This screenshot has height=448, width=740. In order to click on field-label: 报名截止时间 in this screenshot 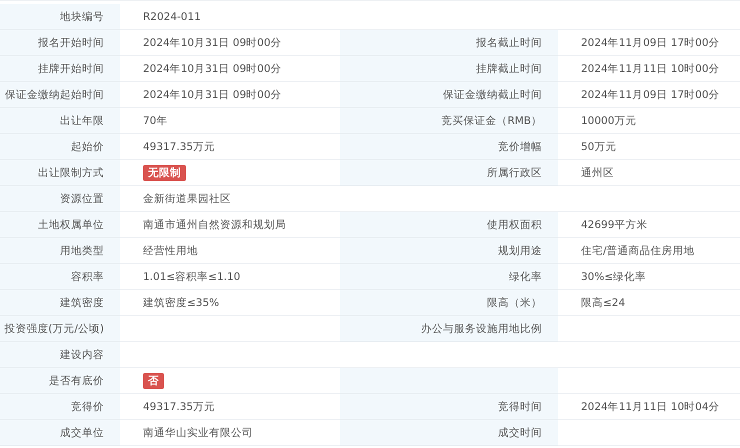, I will do `click(509, 43)`.